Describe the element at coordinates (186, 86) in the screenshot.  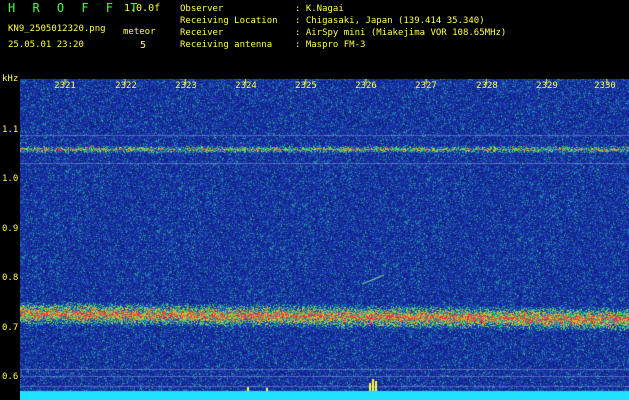
I see `x-tick-label: 2323` at that location.